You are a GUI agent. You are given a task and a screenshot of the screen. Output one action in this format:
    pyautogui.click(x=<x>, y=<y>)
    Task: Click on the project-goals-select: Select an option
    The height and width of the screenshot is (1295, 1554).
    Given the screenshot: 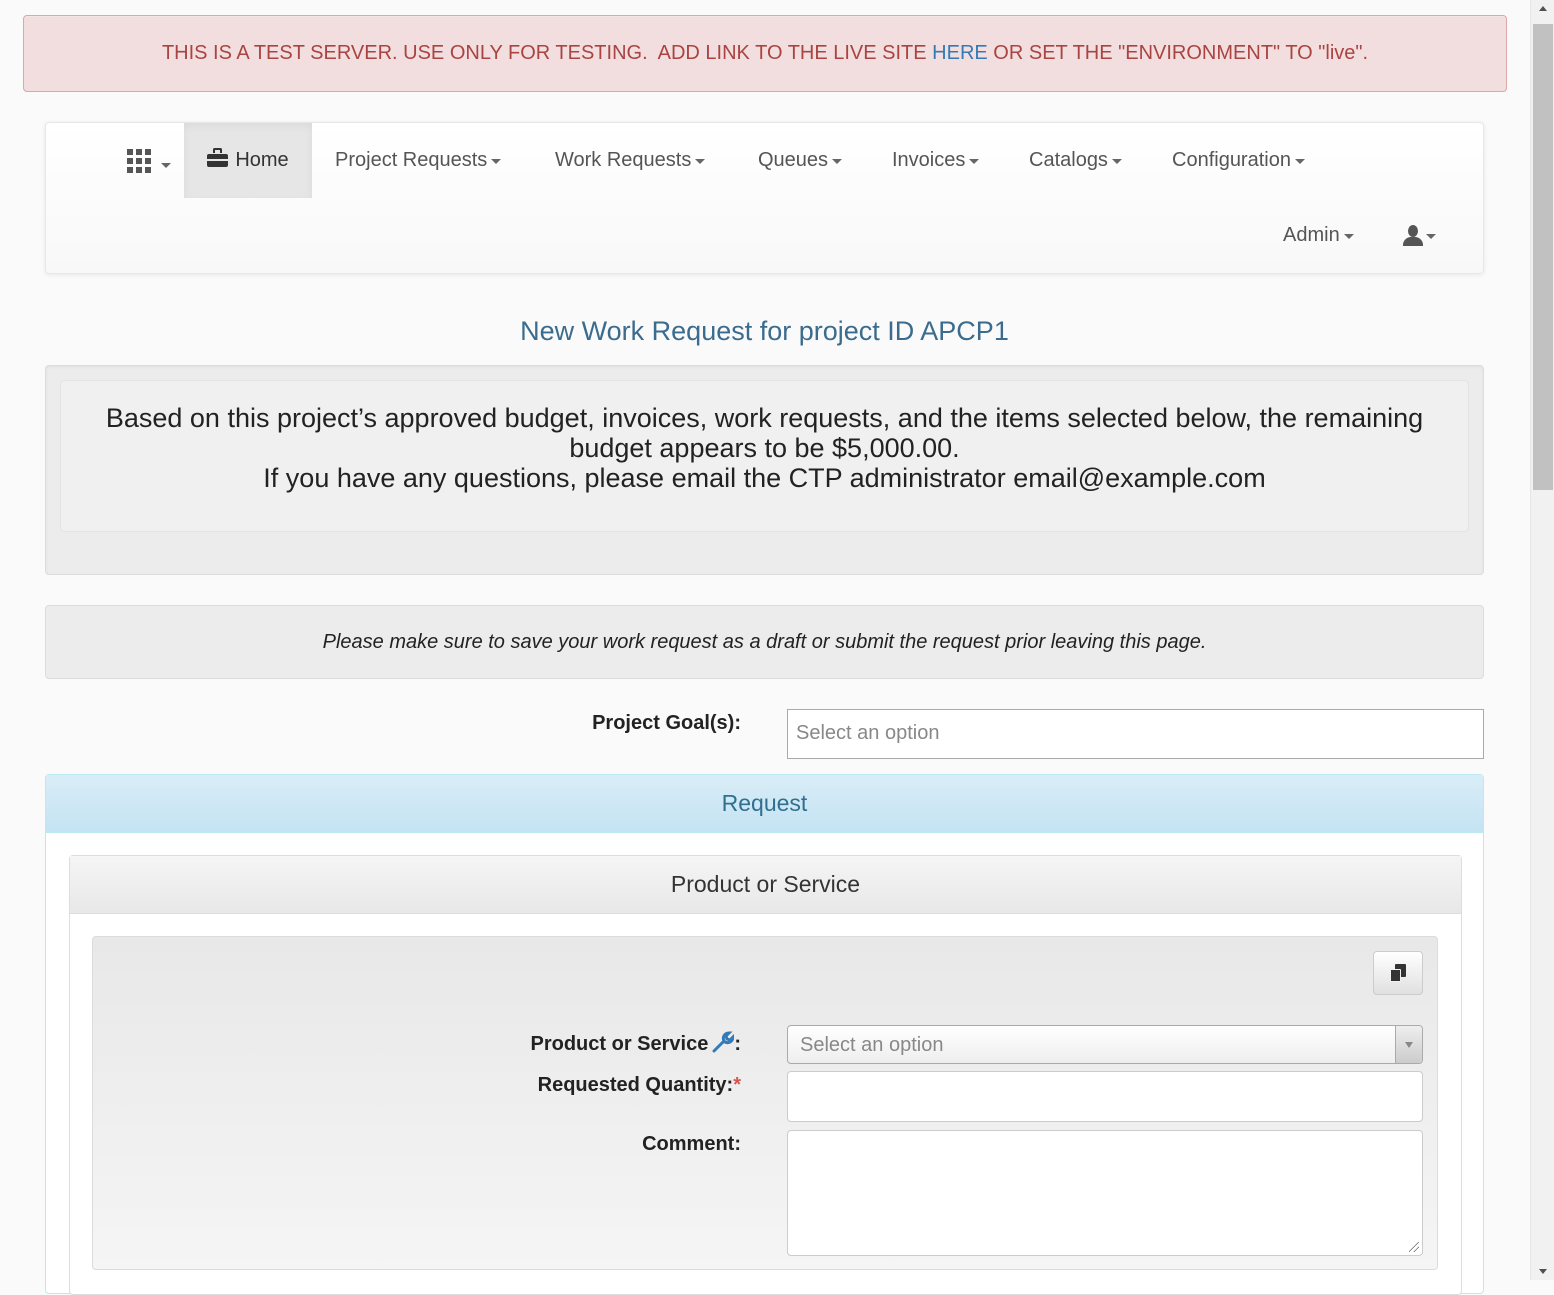 What is the action you would take?
    pyautogui.click(x=1135, y=734)
    